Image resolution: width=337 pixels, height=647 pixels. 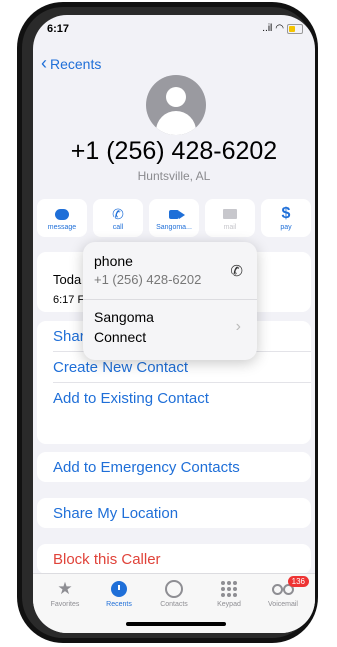 I want to click on emergency-contact-card: Add to Emergency Contacts, so click(x=174, y=467).